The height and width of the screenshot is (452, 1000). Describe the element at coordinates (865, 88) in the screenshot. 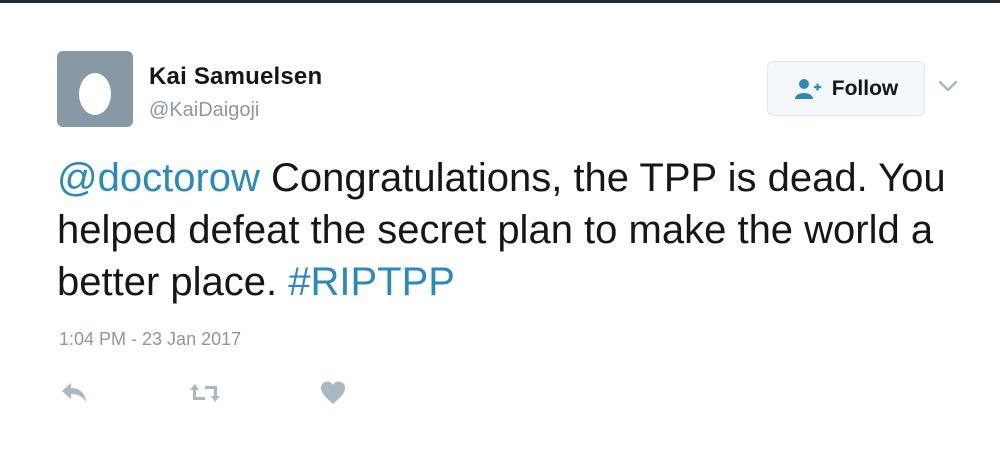

I see `follow-label: Follow` at that location.